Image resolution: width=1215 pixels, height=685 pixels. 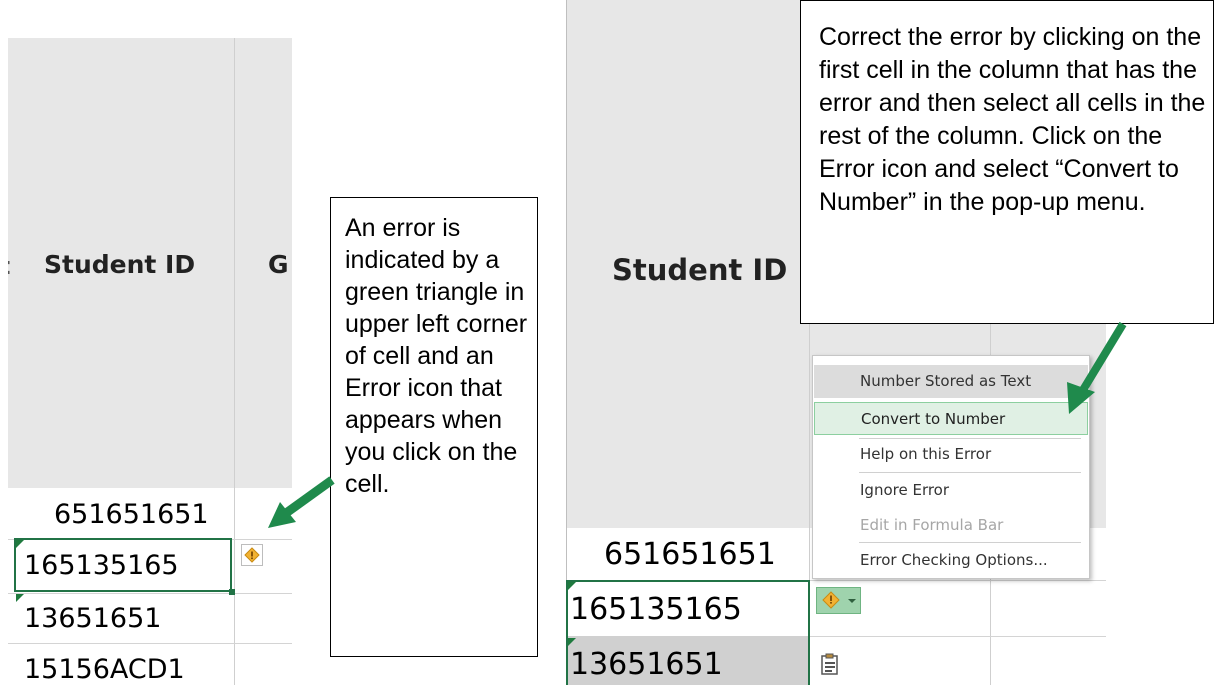 I want to click on paste-options-icon, so click(x=830, y=665).